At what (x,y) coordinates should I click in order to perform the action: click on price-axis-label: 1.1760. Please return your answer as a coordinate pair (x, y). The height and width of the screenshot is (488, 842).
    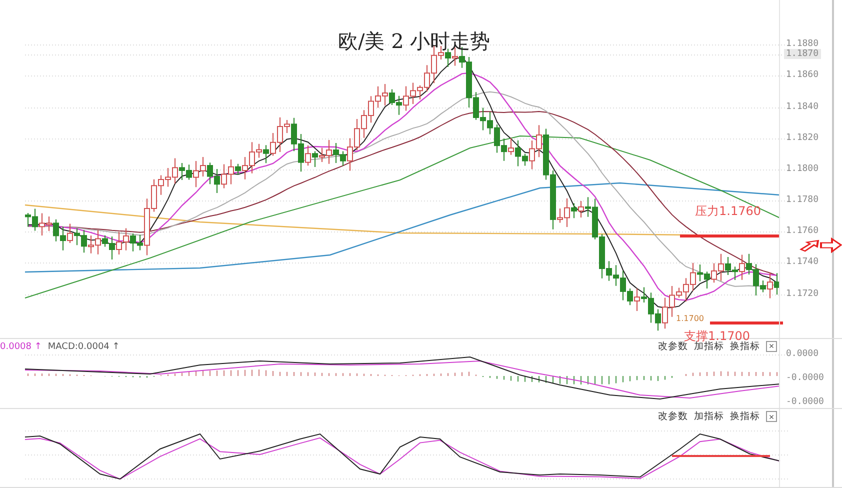
    Looking at the image, I should click on (802, 231).